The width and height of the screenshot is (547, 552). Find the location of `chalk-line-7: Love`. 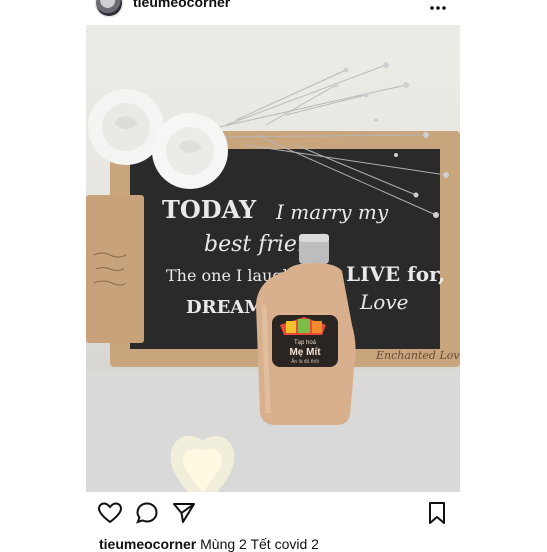

chalk-line-7: Love is located at coordinates (383, 302).